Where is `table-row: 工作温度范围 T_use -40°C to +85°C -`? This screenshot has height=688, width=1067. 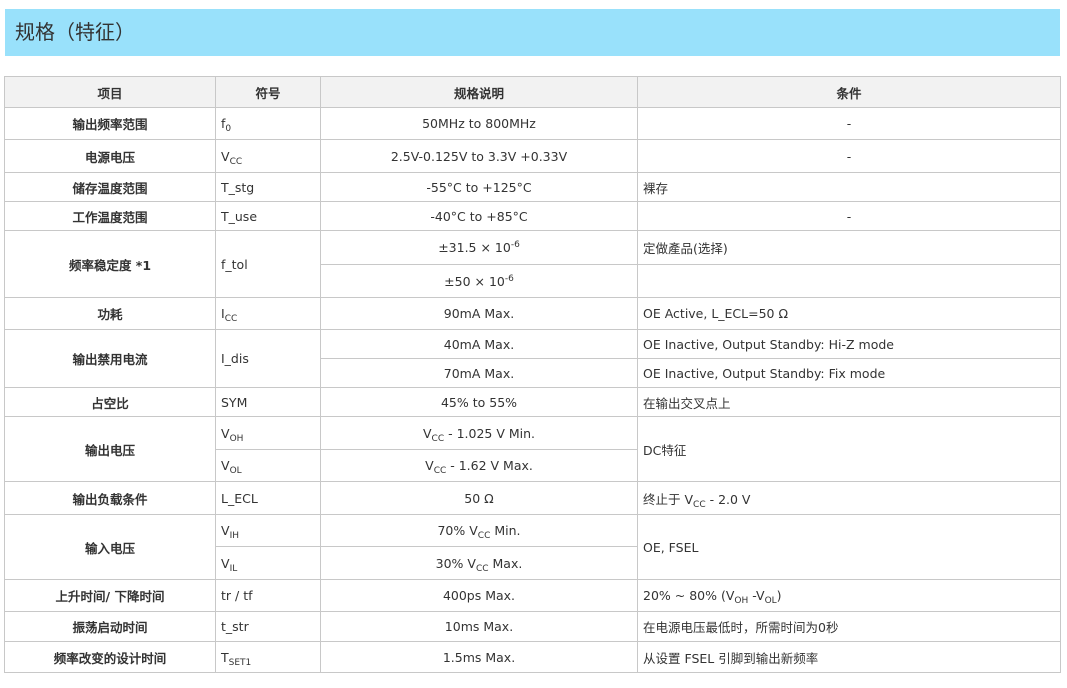
table-row: 工作温度范围 T_use -40°C to +85°C - is located at coordinates (532, 216).